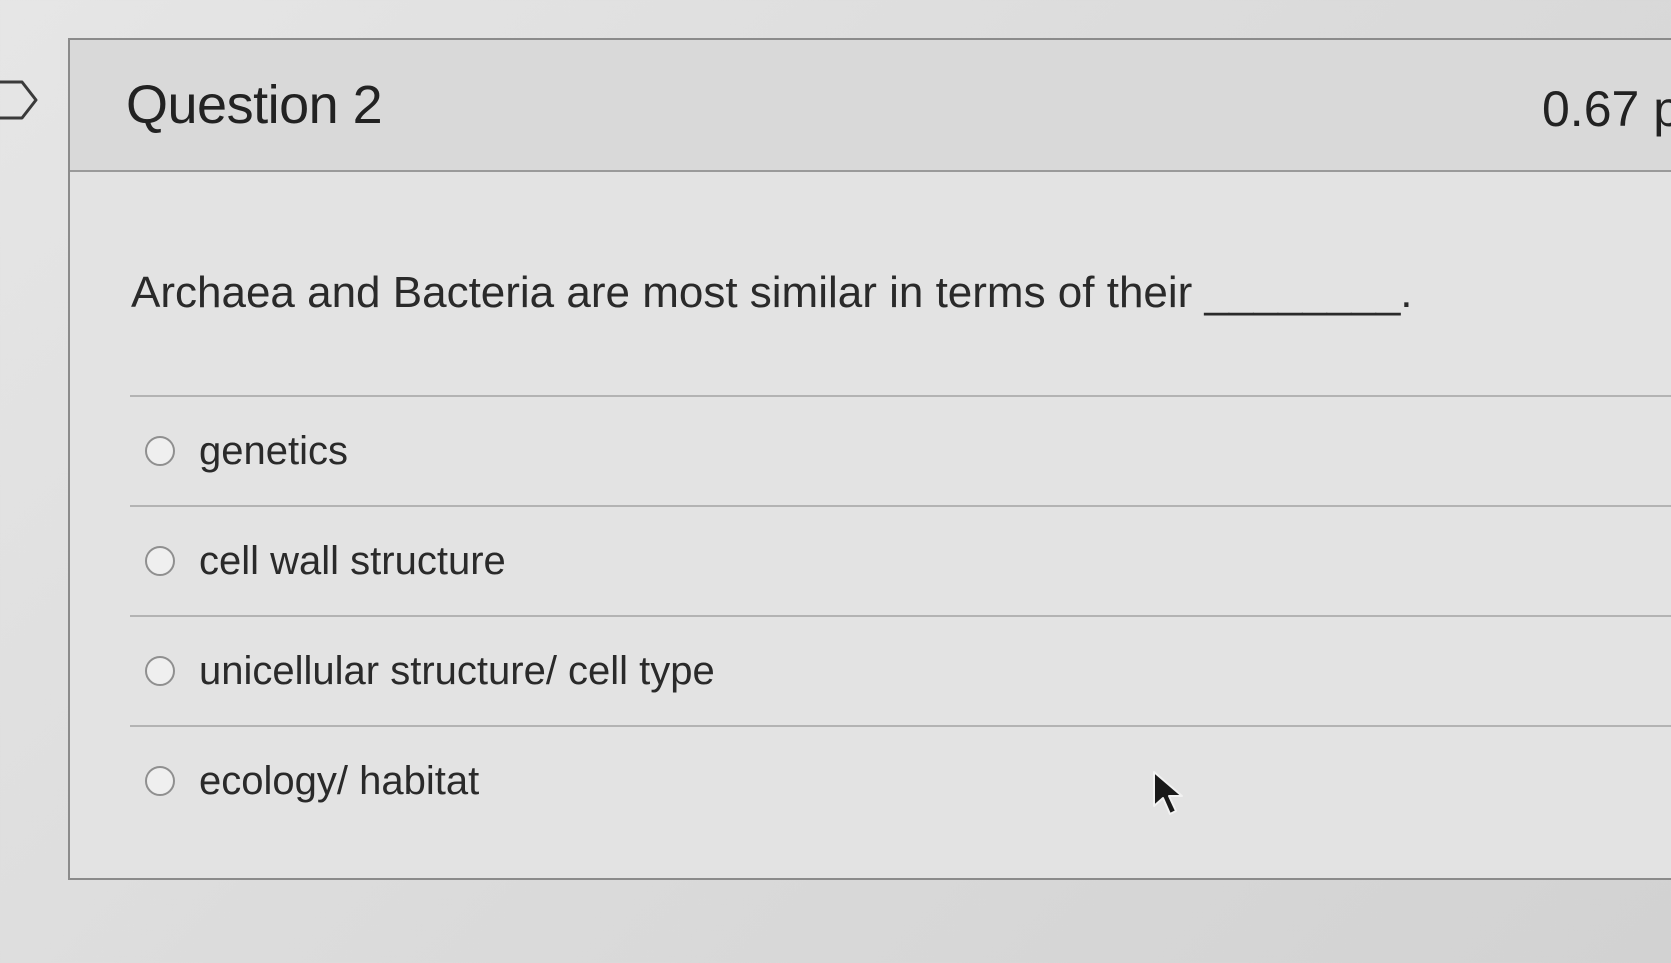 This screenshot has width=1671, height=963. What do you see at coordinates (900, 560) in the screenshot?
I see `answer-option-cell-wall-structure: cell wall structure` at bounding box center [900, 560].